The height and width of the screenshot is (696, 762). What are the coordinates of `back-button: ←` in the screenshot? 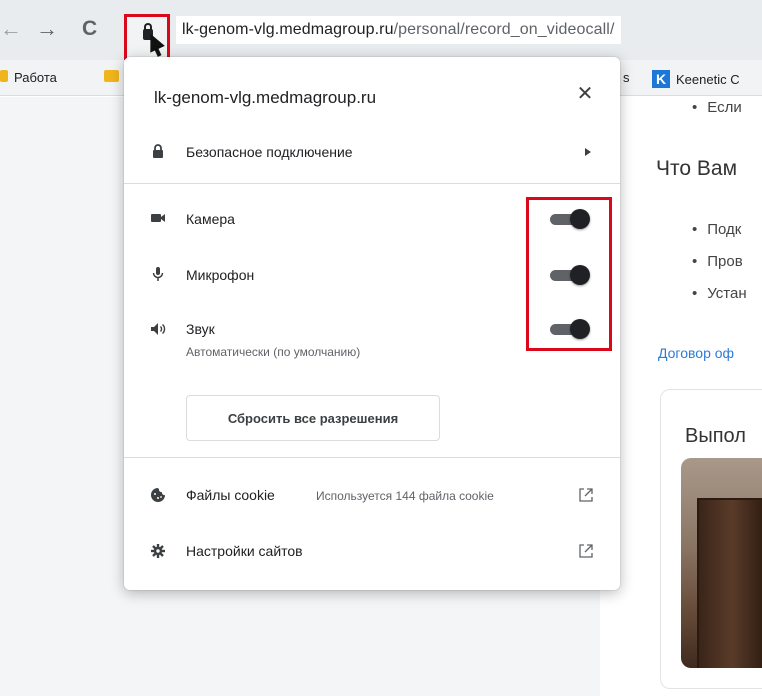 It's located at (11, 29).